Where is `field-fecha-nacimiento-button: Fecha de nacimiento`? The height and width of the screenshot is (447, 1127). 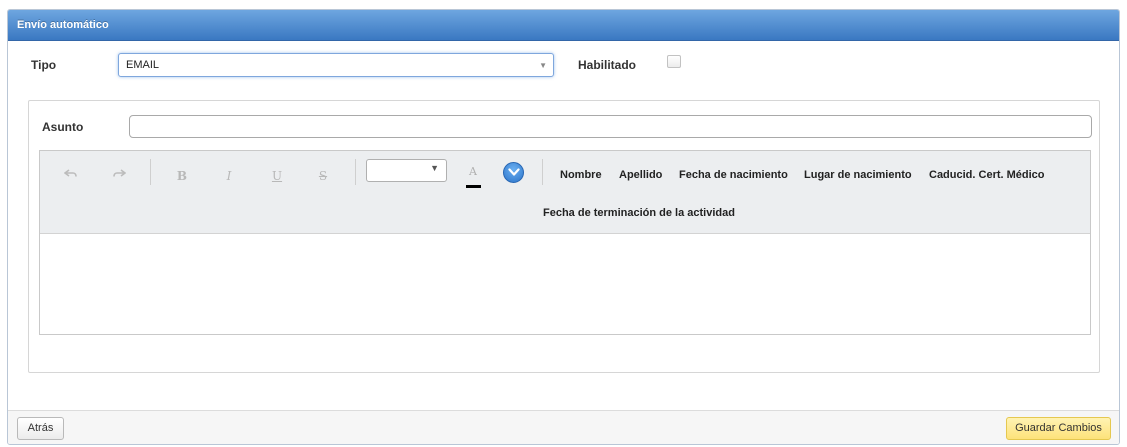
field-fecha-nacimiento-button: Fecha de nacimiento is located at coordinates (733, 175).